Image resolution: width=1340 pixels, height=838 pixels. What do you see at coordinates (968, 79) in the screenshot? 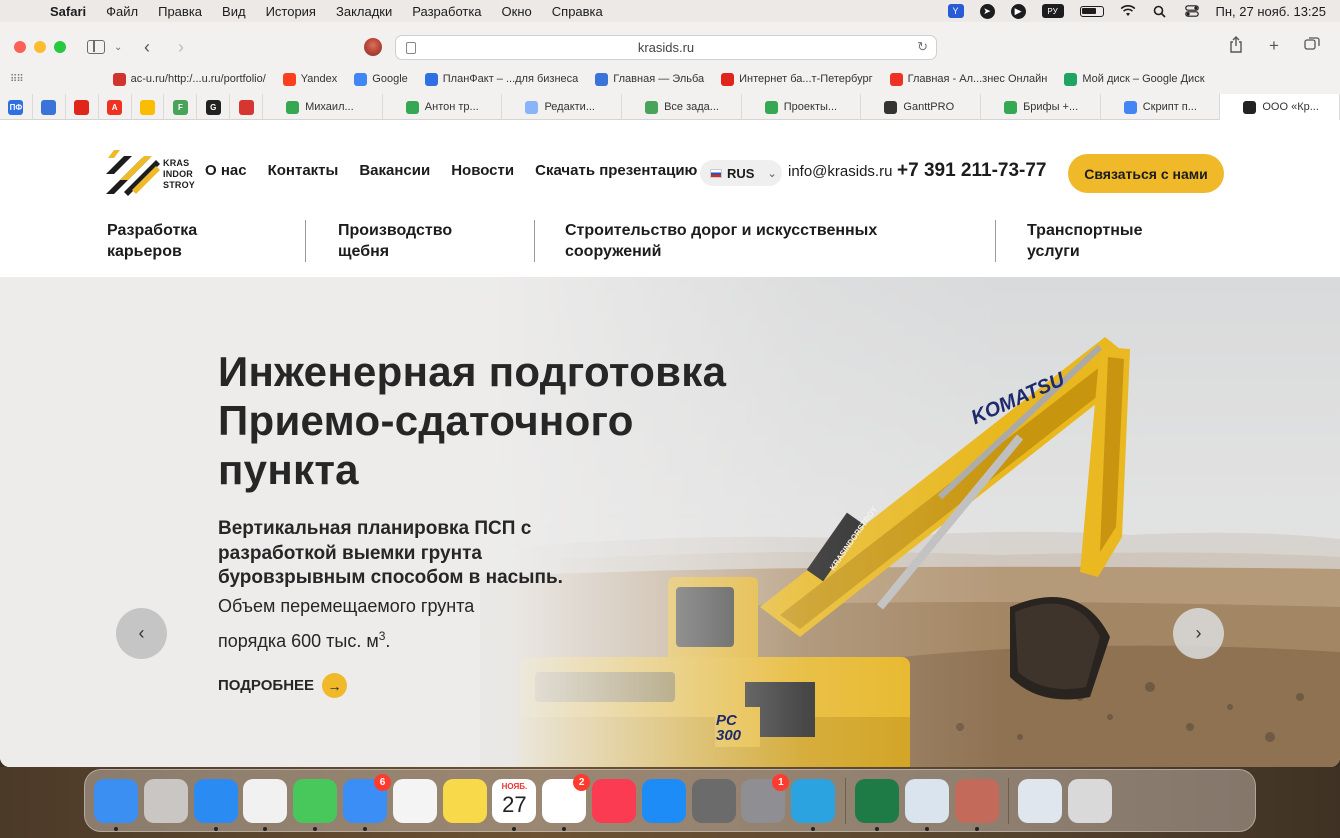
I see `bookmark-item: Главная - Ал...знес Онлайн` at bounding box center [968, 79].